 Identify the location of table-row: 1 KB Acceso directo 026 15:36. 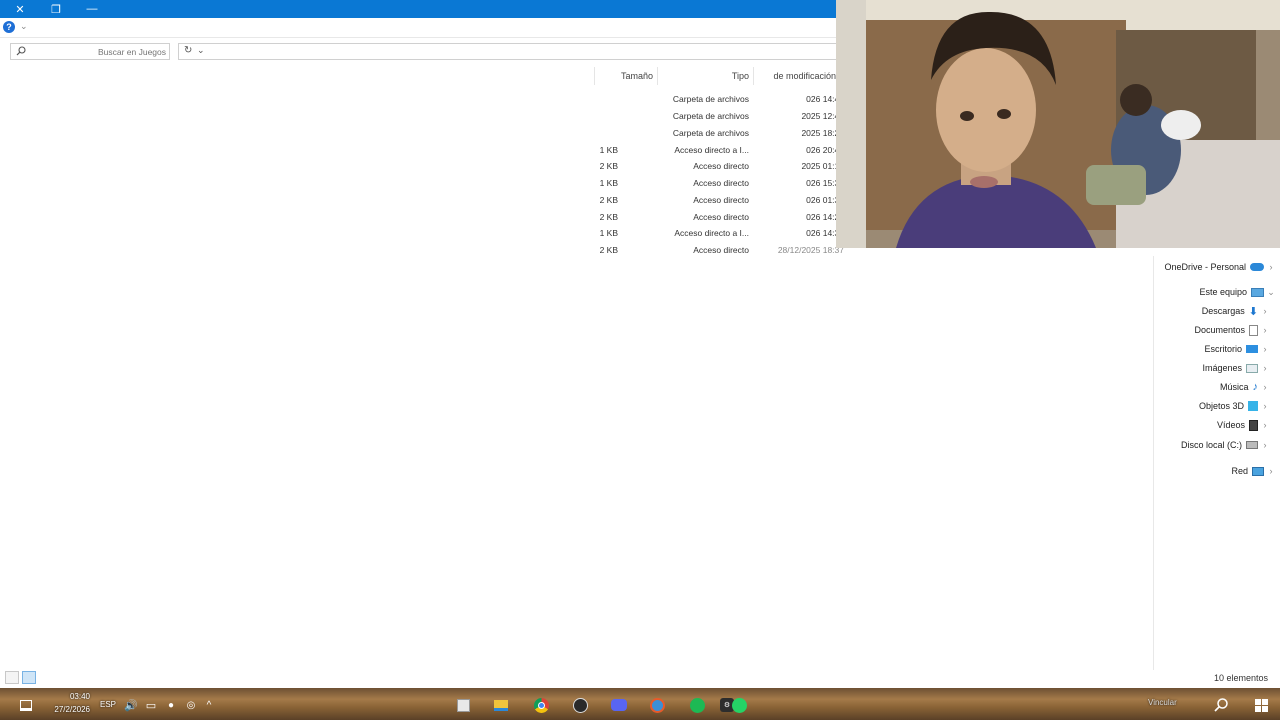
(719, 183).